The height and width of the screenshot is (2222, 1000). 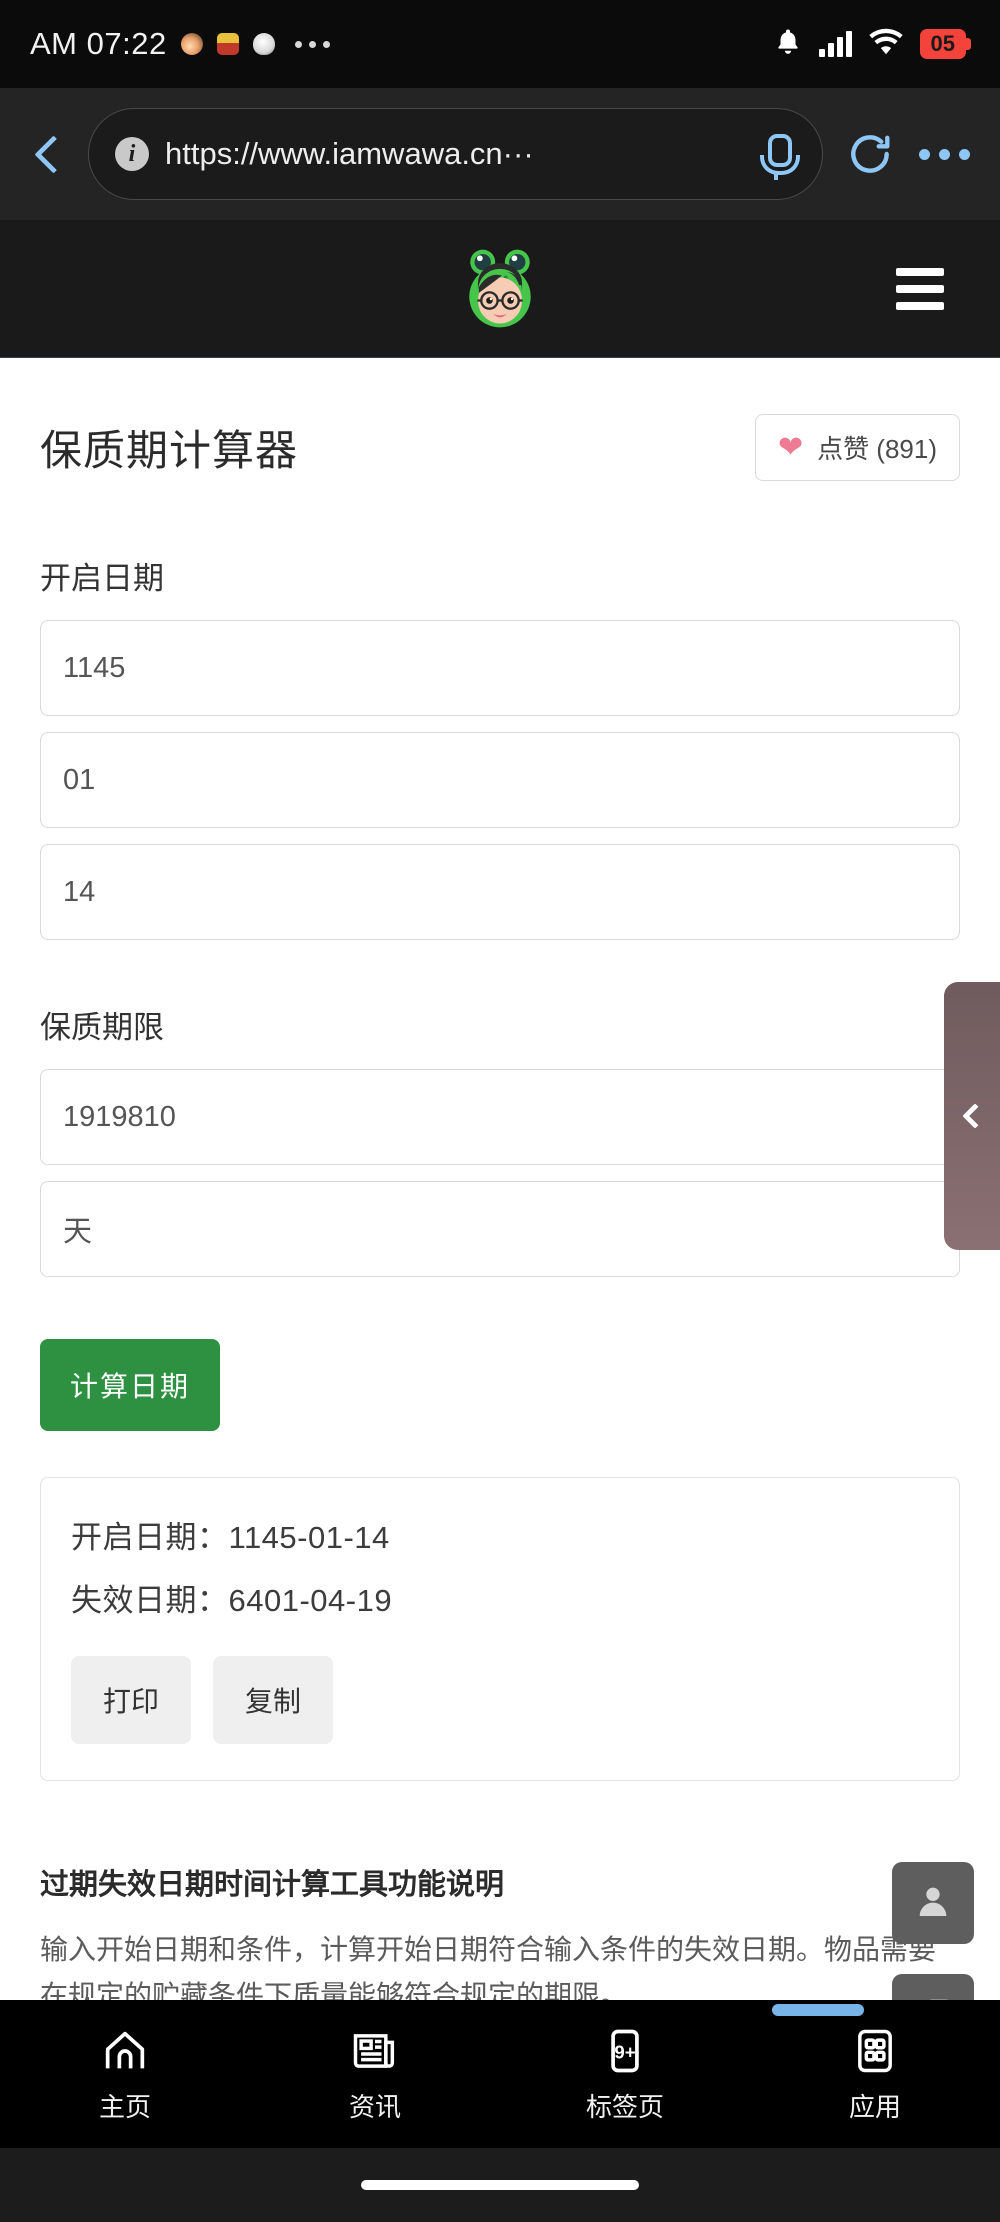 I want to click on like-button: ❤ 点赞 (891), so click(x=857, y=447).